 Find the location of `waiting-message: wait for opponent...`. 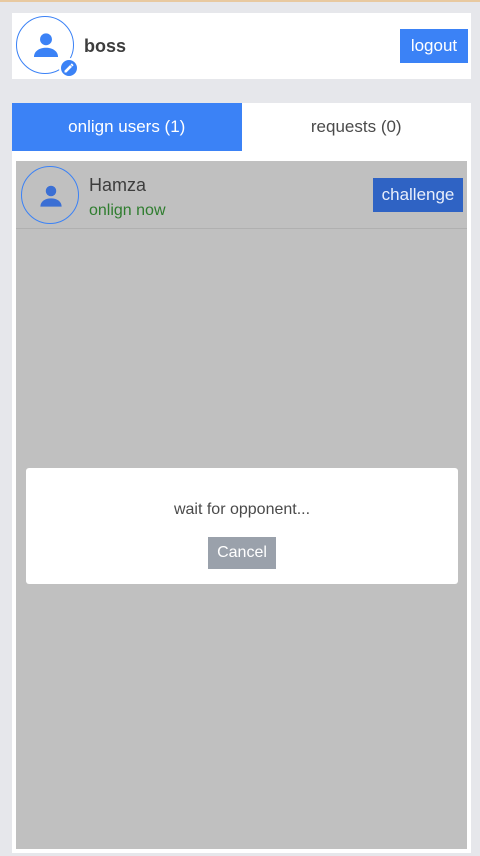

waiting-message: wait for opponent... is located at coordinates (242, 509).